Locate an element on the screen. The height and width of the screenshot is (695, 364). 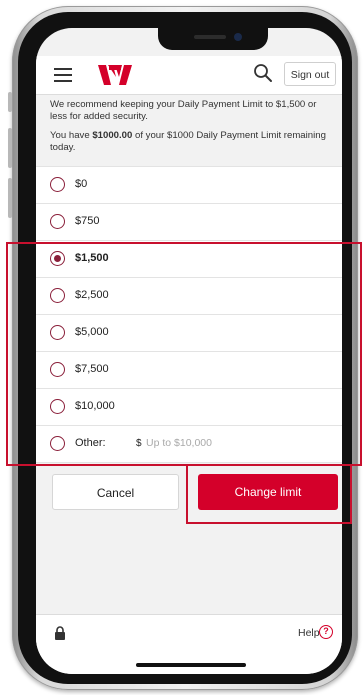
cancel-button: Cancel is located at coordinates (115, 492).